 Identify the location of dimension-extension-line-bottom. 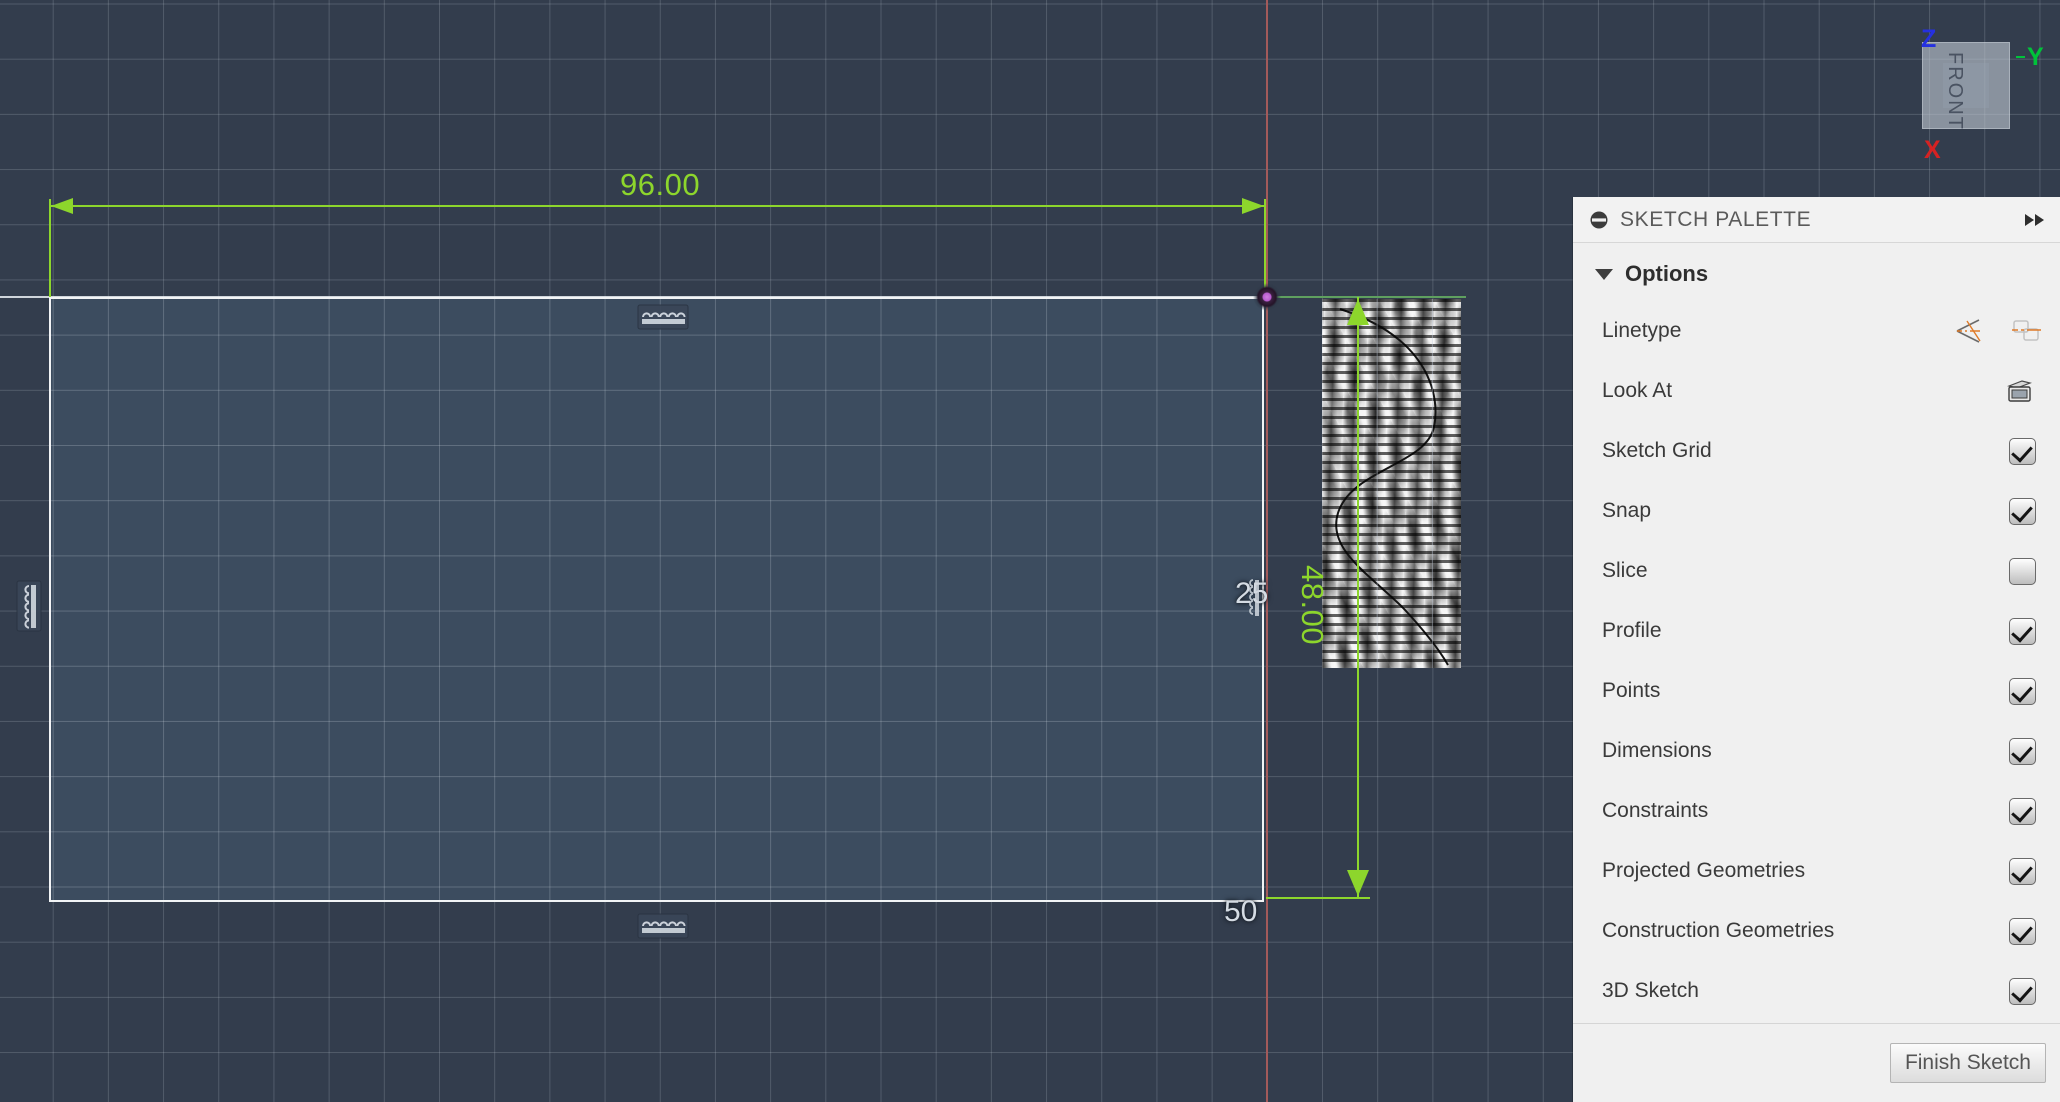
(1318, 898).